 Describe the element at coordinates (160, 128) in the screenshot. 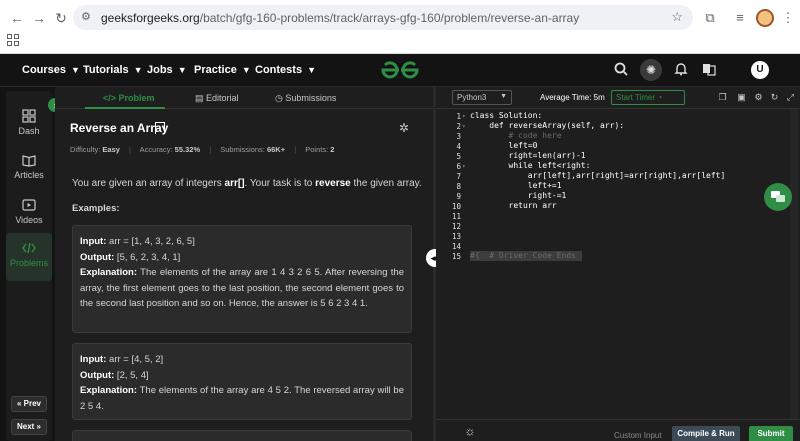

I see `bookmark-icon` at that location.